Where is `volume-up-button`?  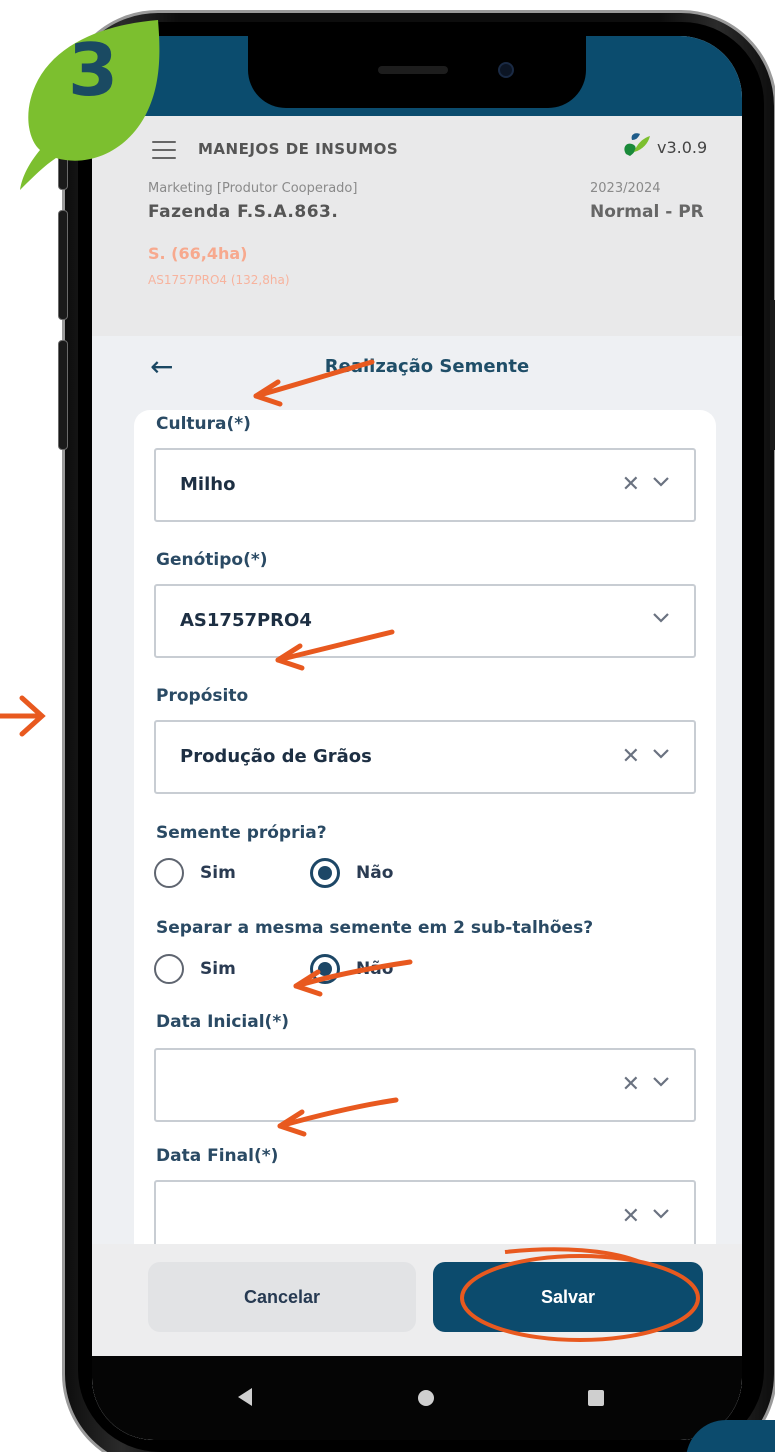
volume-up-button is located at coordinates (63, 265).